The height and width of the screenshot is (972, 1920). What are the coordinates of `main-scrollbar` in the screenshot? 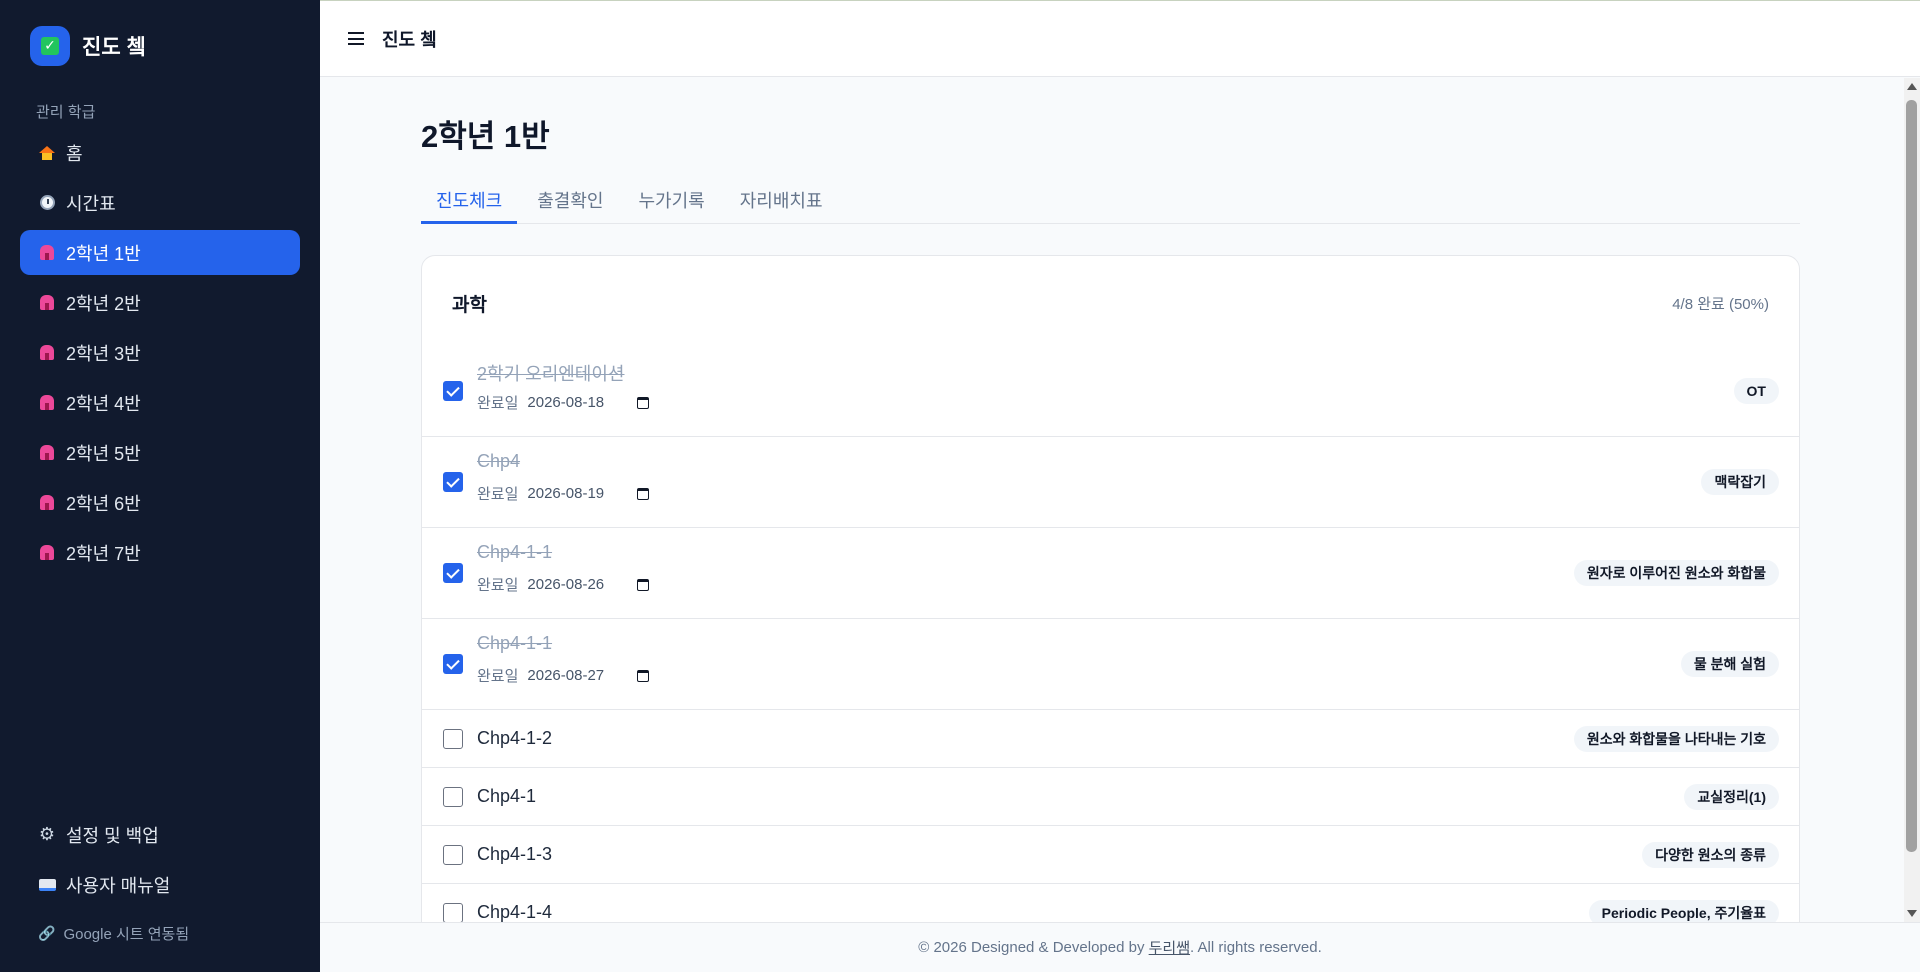 It's located at (1912, 500).